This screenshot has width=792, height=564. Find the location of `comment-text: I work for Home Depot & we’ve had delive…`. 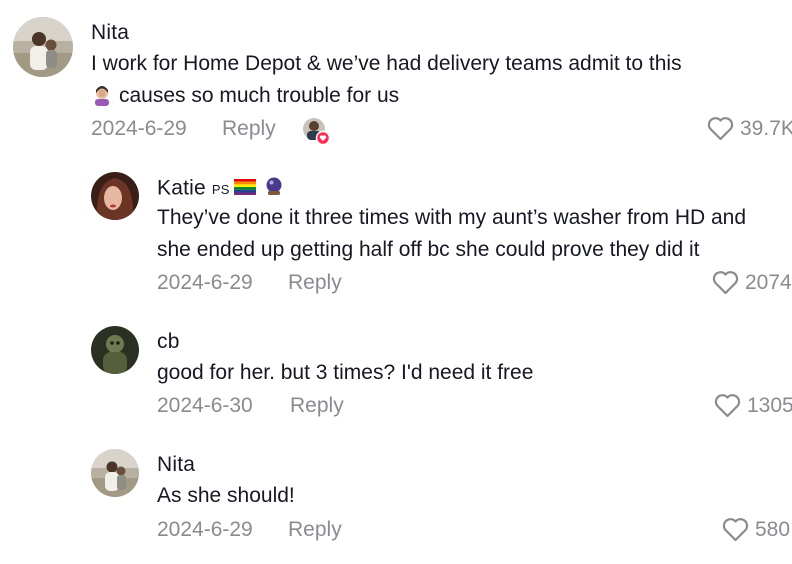

comment-text: I work for Home Depot & we’ve had delive… is located at coordinates (386, 63).